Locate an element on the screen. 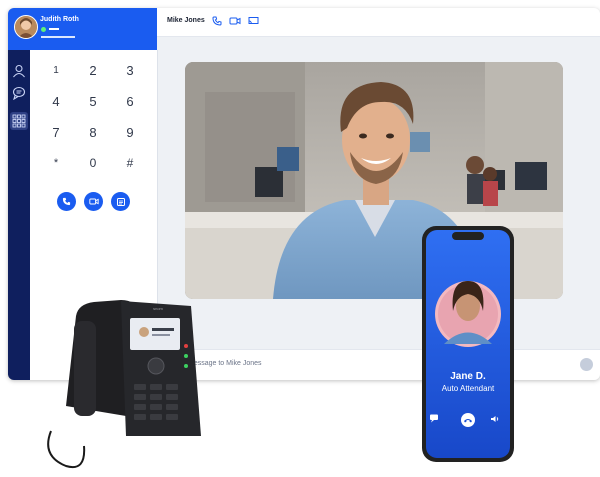 This screenshot has width=600, height=477. chat-icon is located at coordinates (19, 93).